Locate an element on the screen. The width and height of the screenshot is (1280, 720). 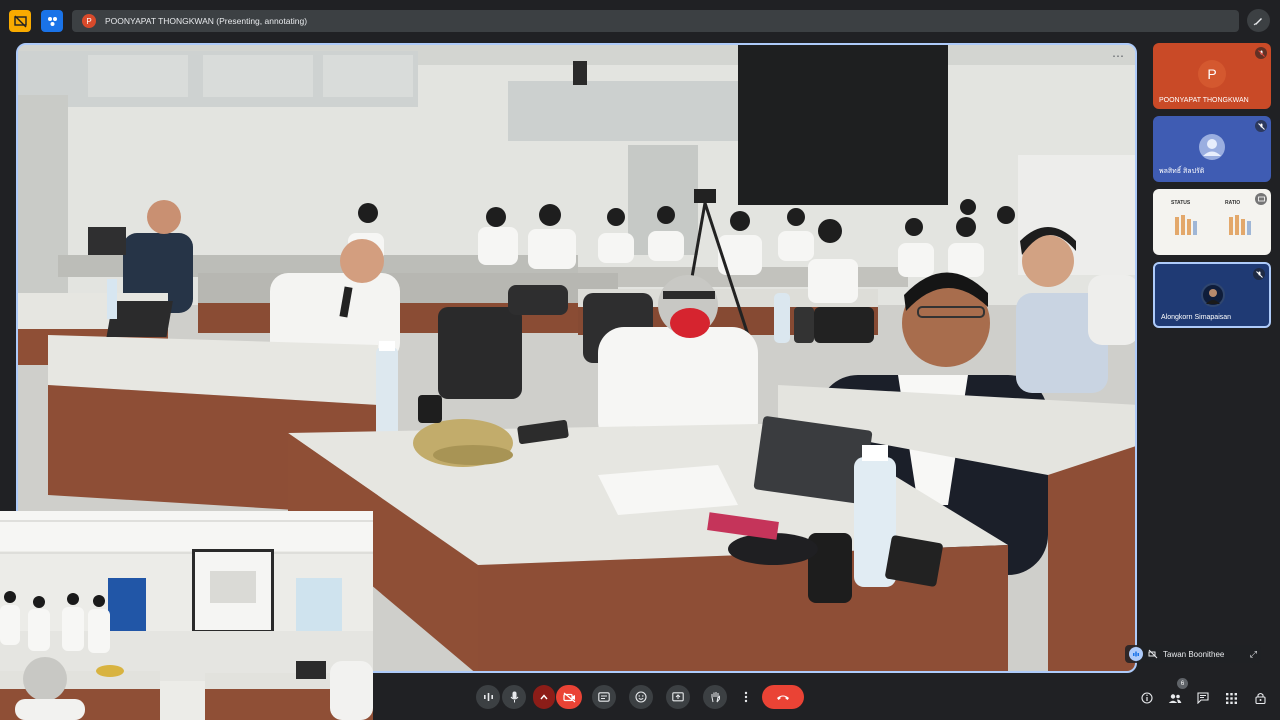
people-activity-icon is located at coordinates (52, 21).